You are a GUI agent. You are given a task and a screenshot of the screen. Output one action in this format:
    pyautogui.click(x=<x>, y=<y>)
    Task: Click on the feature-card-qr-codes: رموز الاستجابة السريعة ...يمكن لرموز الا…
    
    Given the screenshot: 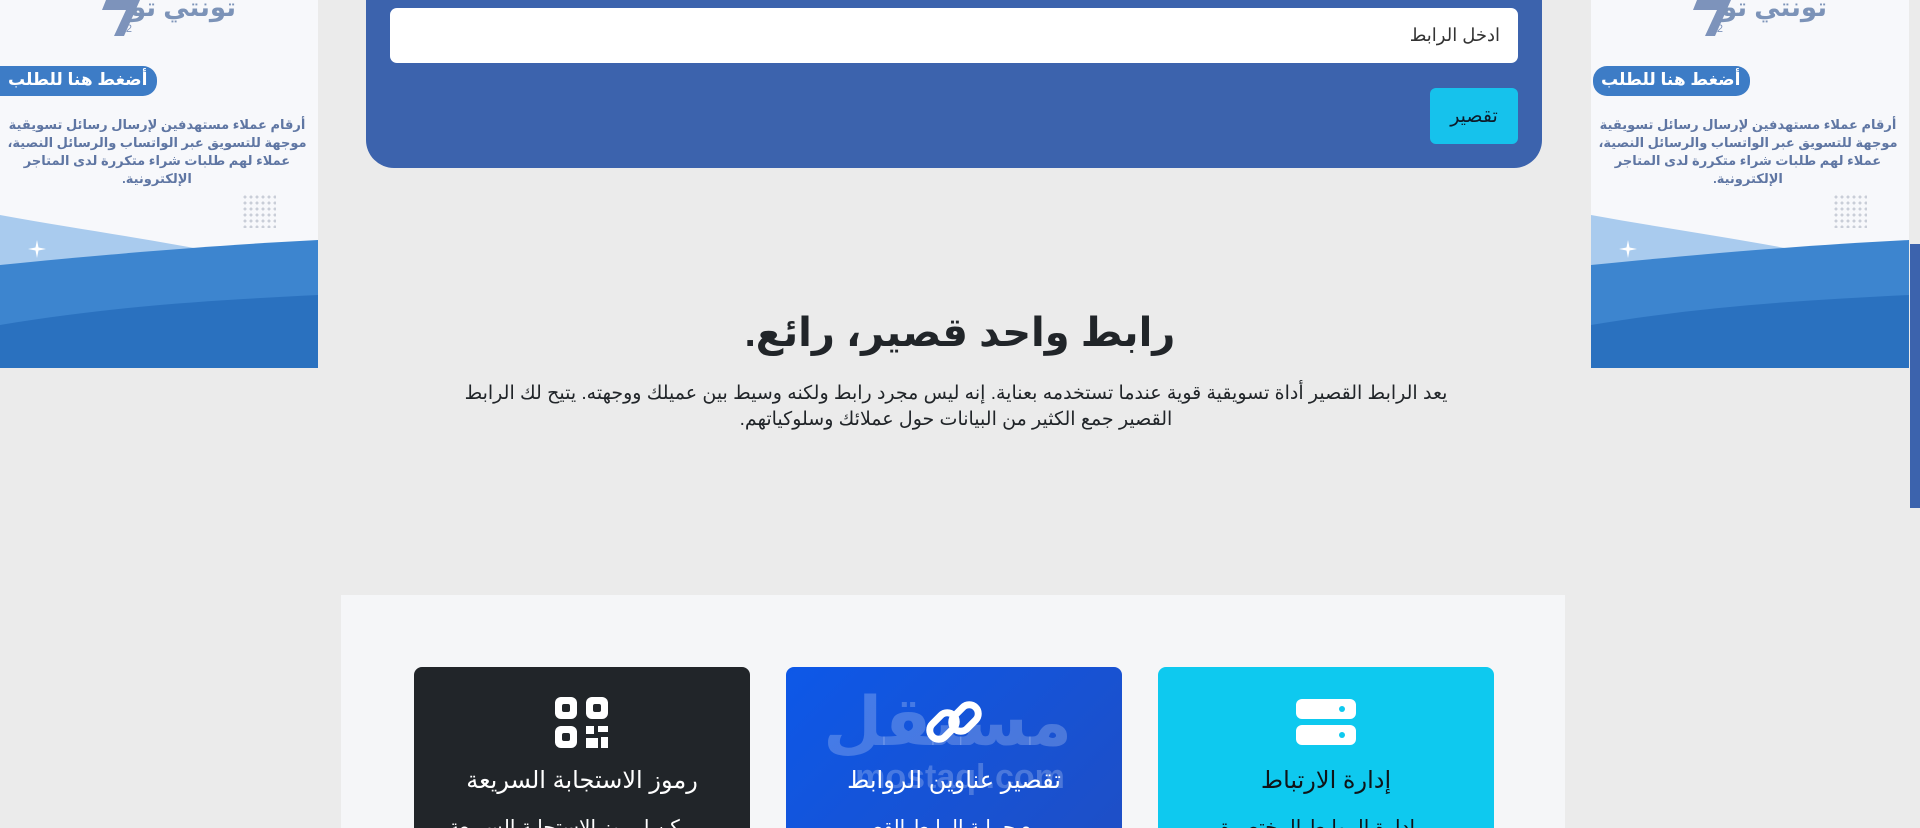 What is the action you would take?
    pyautogui.click(x=582, y=747)
    